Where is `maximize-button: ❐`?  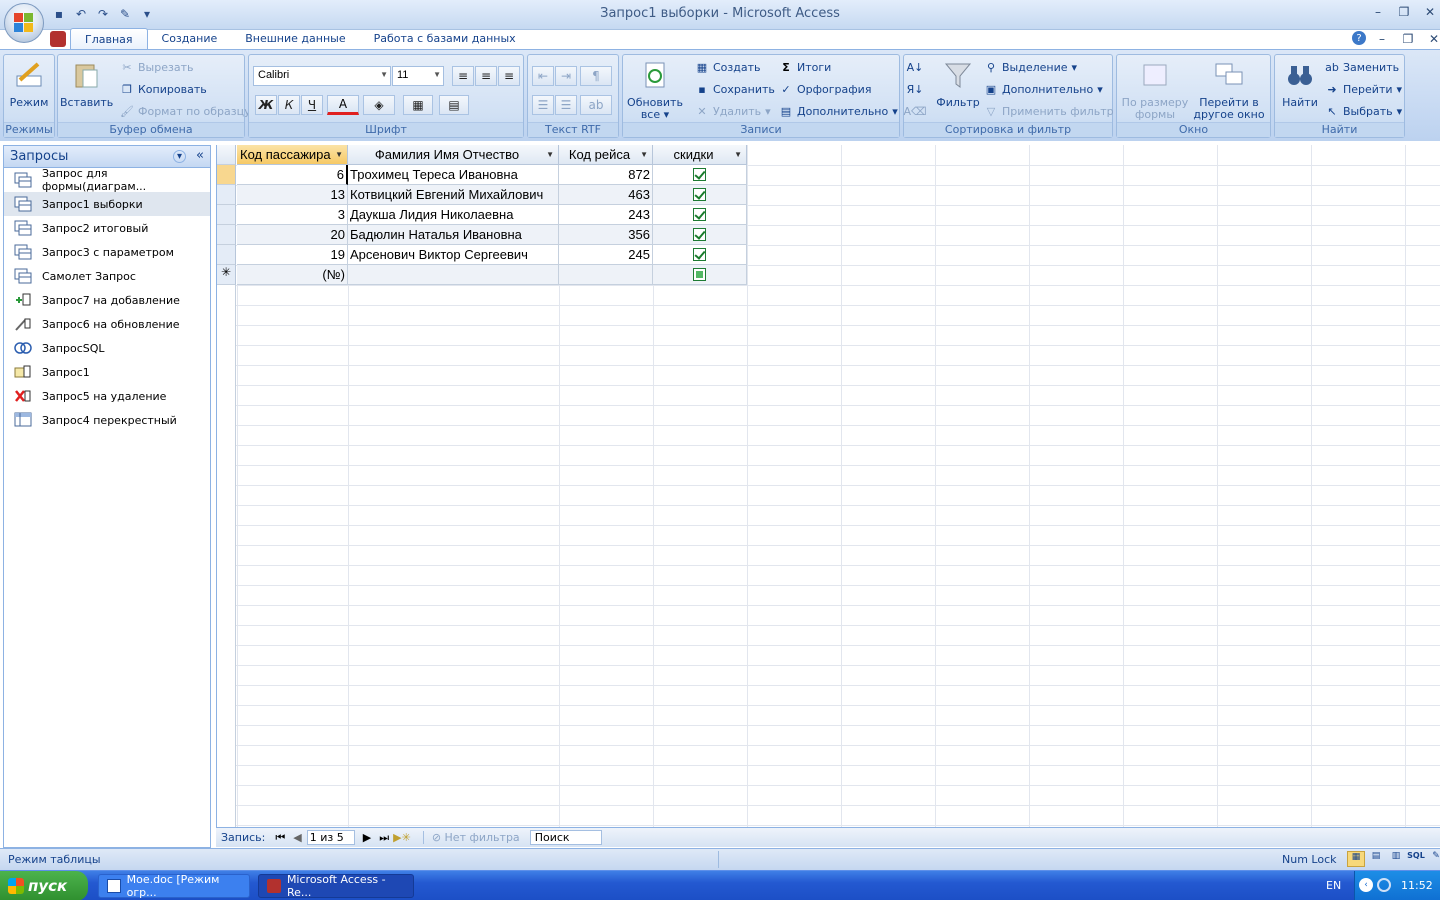 maximize-button: ❐ is located at coordinates (1404, 12).